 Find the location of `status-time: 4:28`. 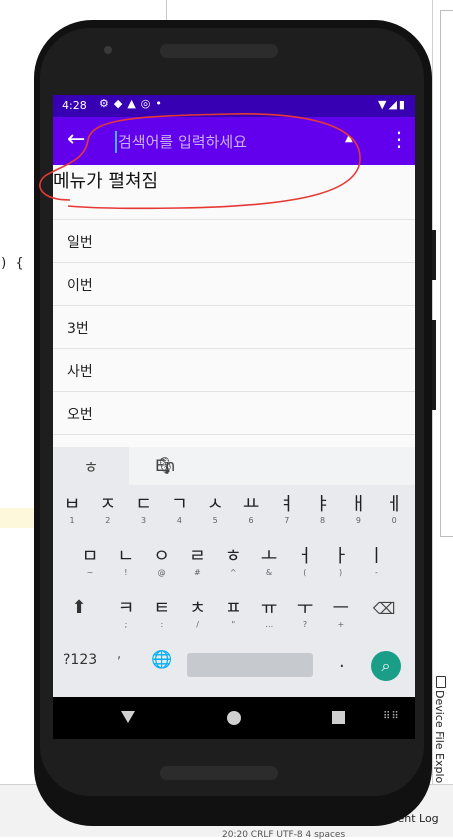

status-time: 4:28 is located at coordinates (74, 105).